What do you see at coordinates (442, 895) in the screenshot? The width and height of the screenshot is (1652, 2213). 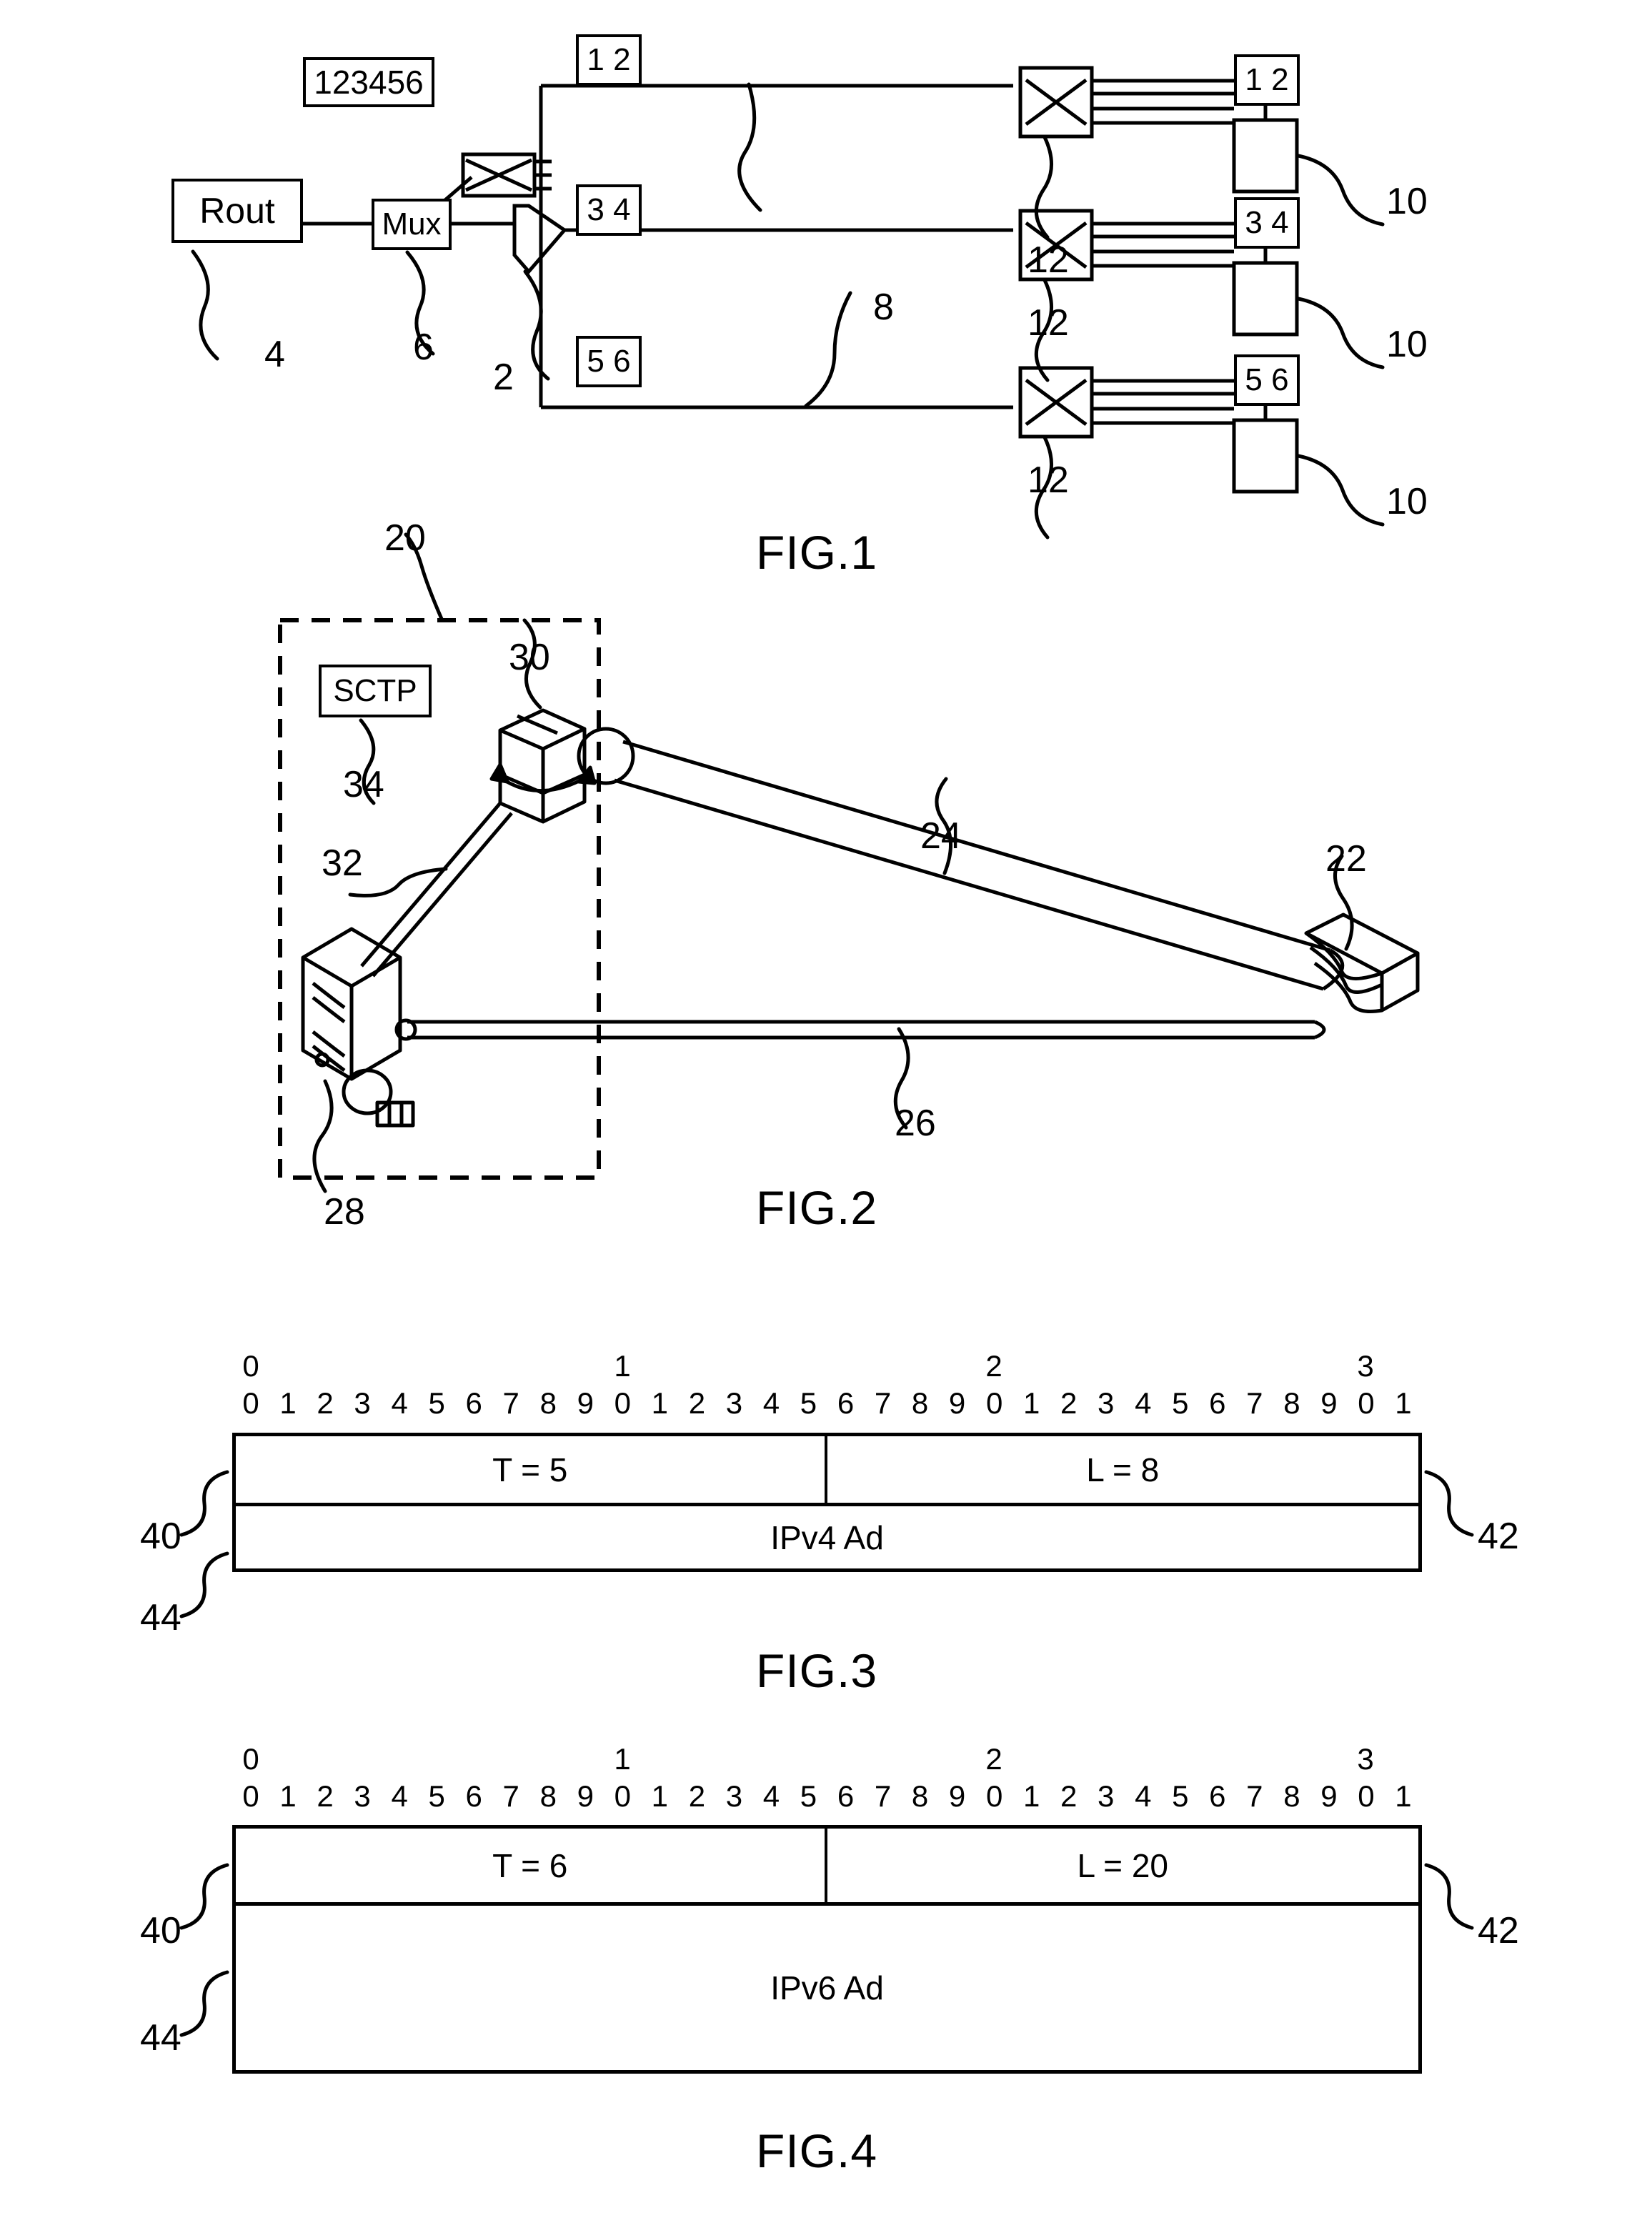 I see `link-32-edge-b` at bounding box center [442, 895].